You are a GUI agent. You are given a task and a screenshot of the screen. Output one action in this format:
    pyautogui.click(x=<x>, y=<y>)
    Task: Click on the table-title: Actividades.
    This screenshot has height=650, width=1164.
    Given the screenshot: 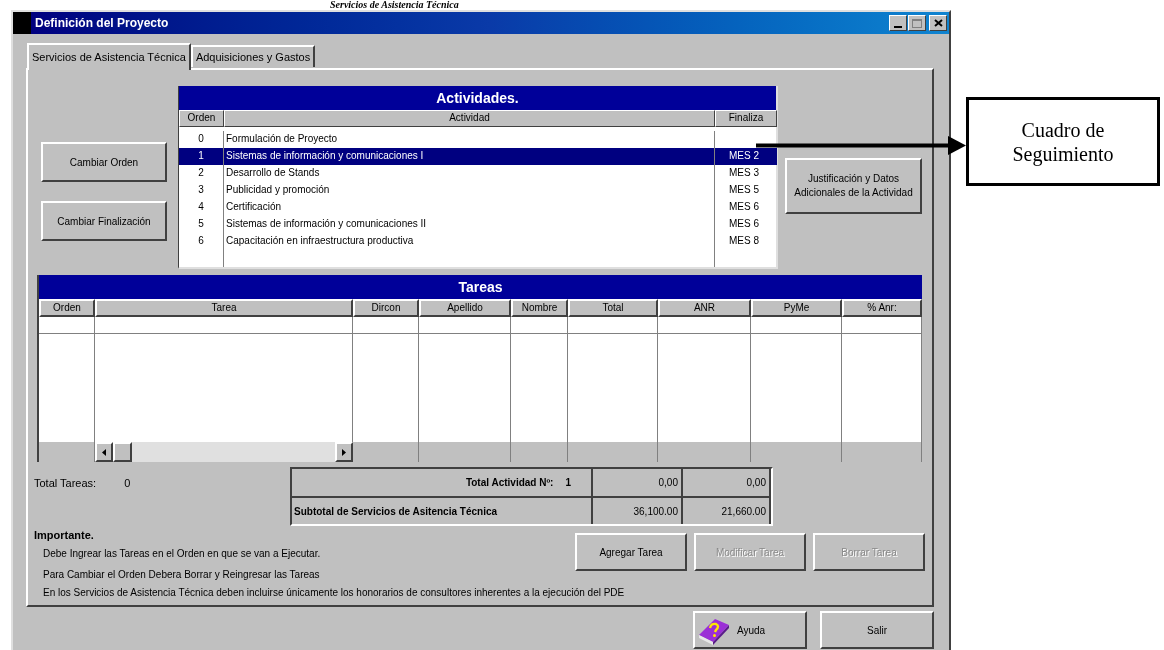 What is the action you would take?
    pyautogui.click(x=477, y=98)
    